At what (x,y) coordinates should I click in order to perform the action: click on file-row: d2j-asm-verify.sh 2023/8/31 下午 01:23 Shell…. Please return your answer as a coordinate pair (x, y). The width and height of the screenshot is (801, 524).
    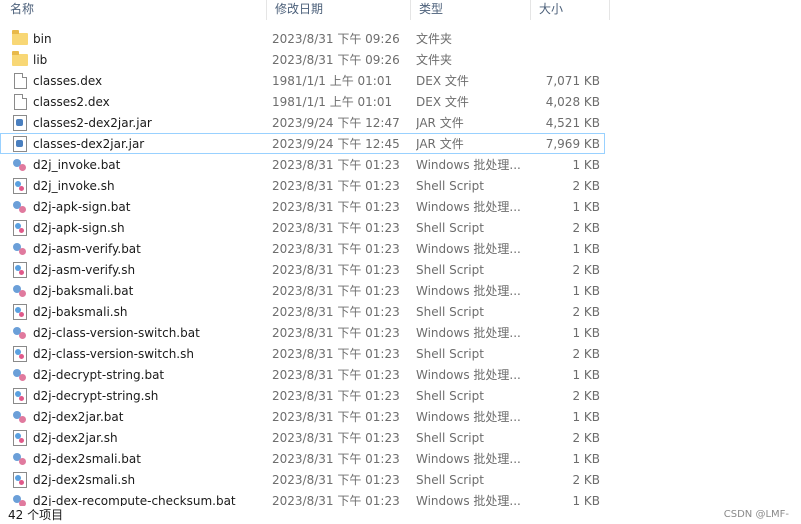
    Looking at the image, I should click on (302, 269).